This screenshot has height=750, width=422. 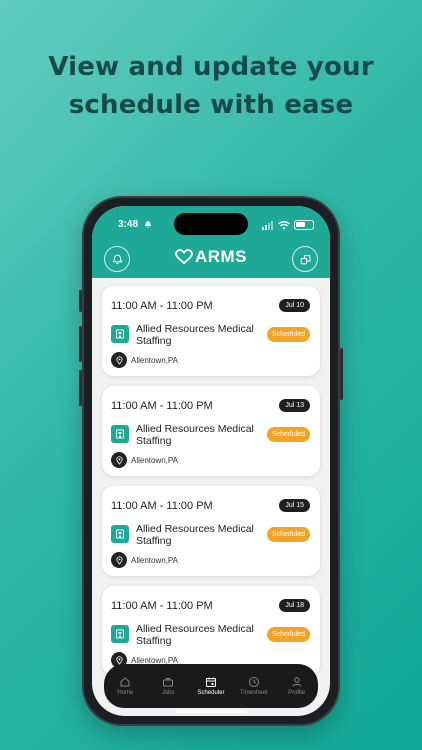 I want to click on tab-jobs: Jobs, so click(x=168, y=686).